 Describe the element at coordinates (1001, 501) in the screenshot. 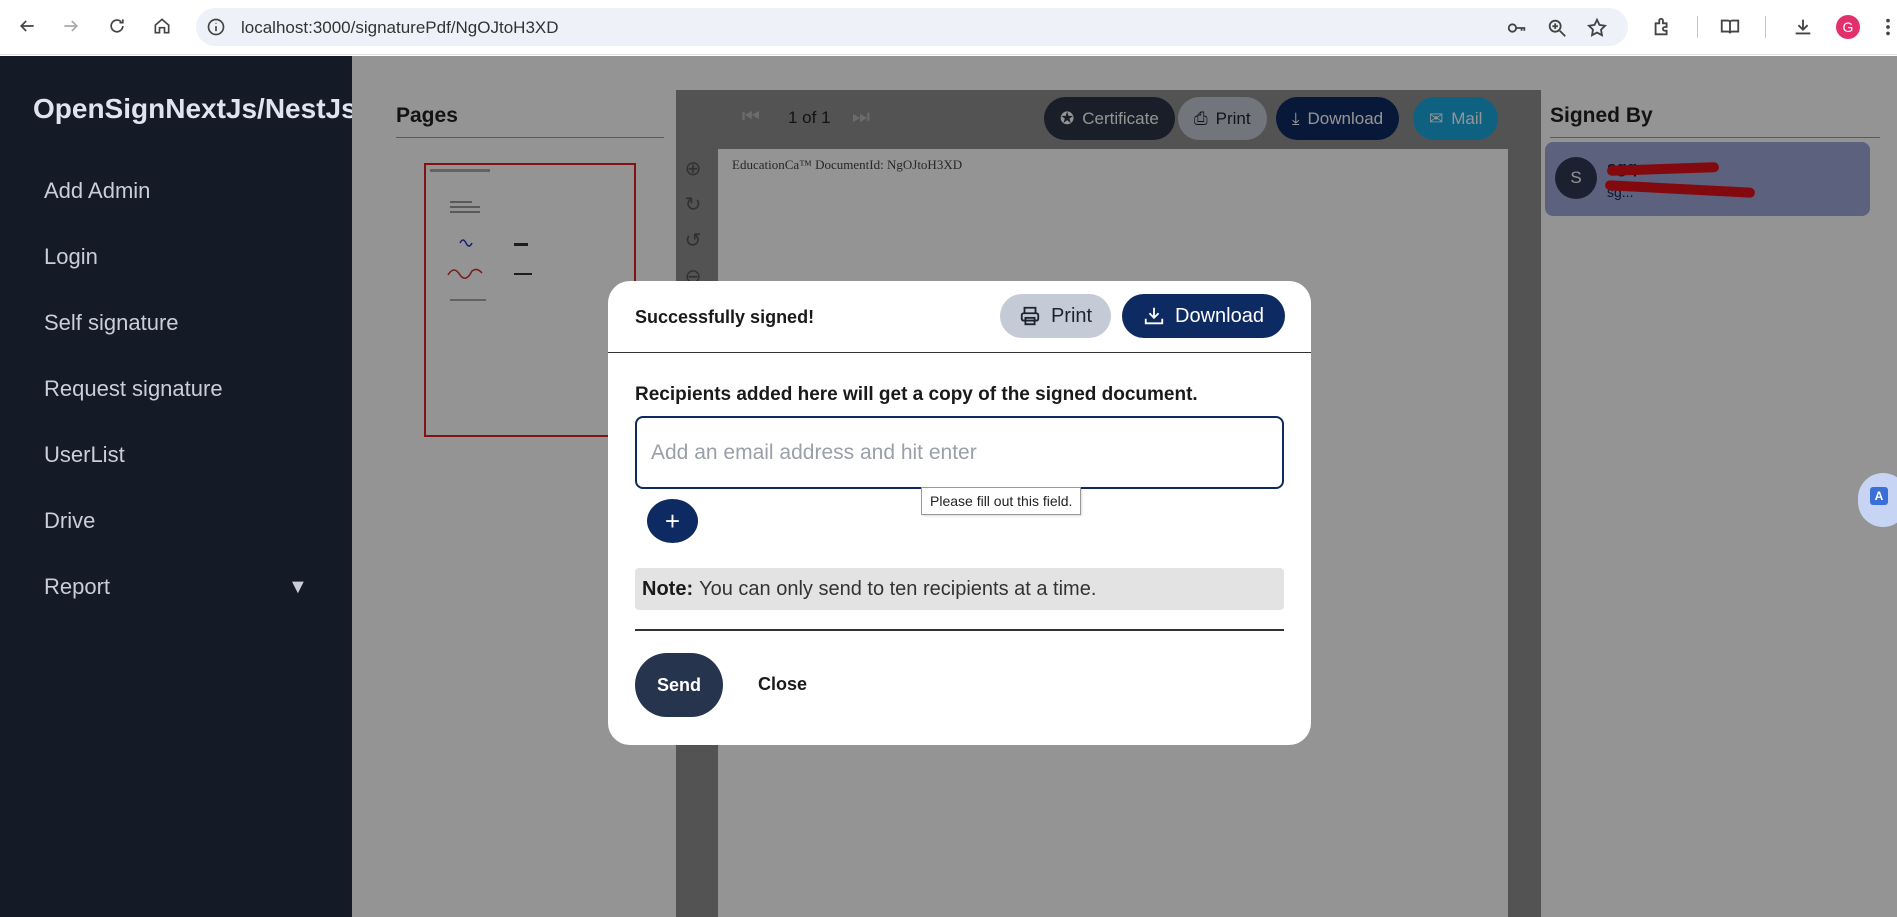

I see `validation-tooltip: Please fill out this field.` at that location.